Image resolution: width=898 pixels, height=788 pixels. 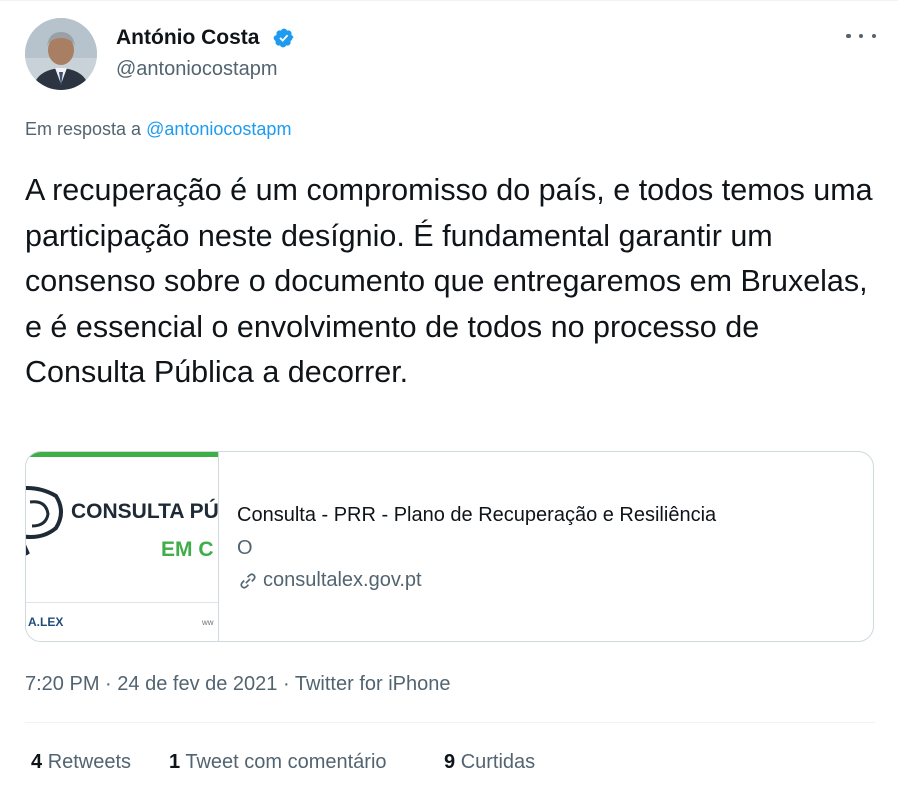 What do you see at coordinates (498, 762) in the screenshot?
I see `likes-label: Curtidas` at bounding box center [498, 762].